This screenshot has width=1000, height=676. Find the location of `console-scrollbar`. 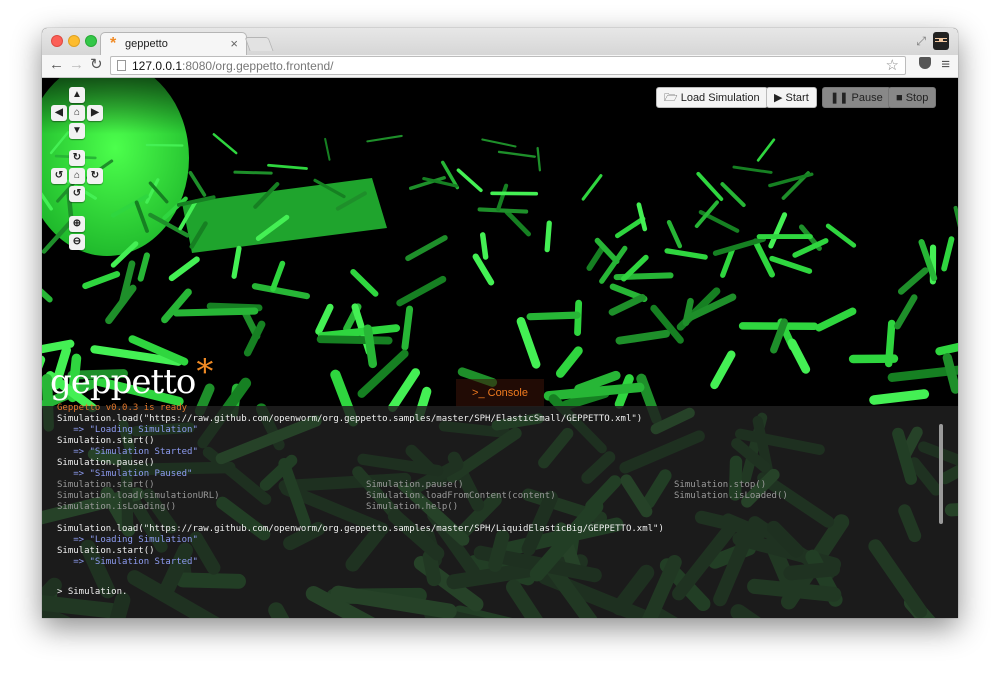

console-scrollbar is located at coordinates (941, 474).